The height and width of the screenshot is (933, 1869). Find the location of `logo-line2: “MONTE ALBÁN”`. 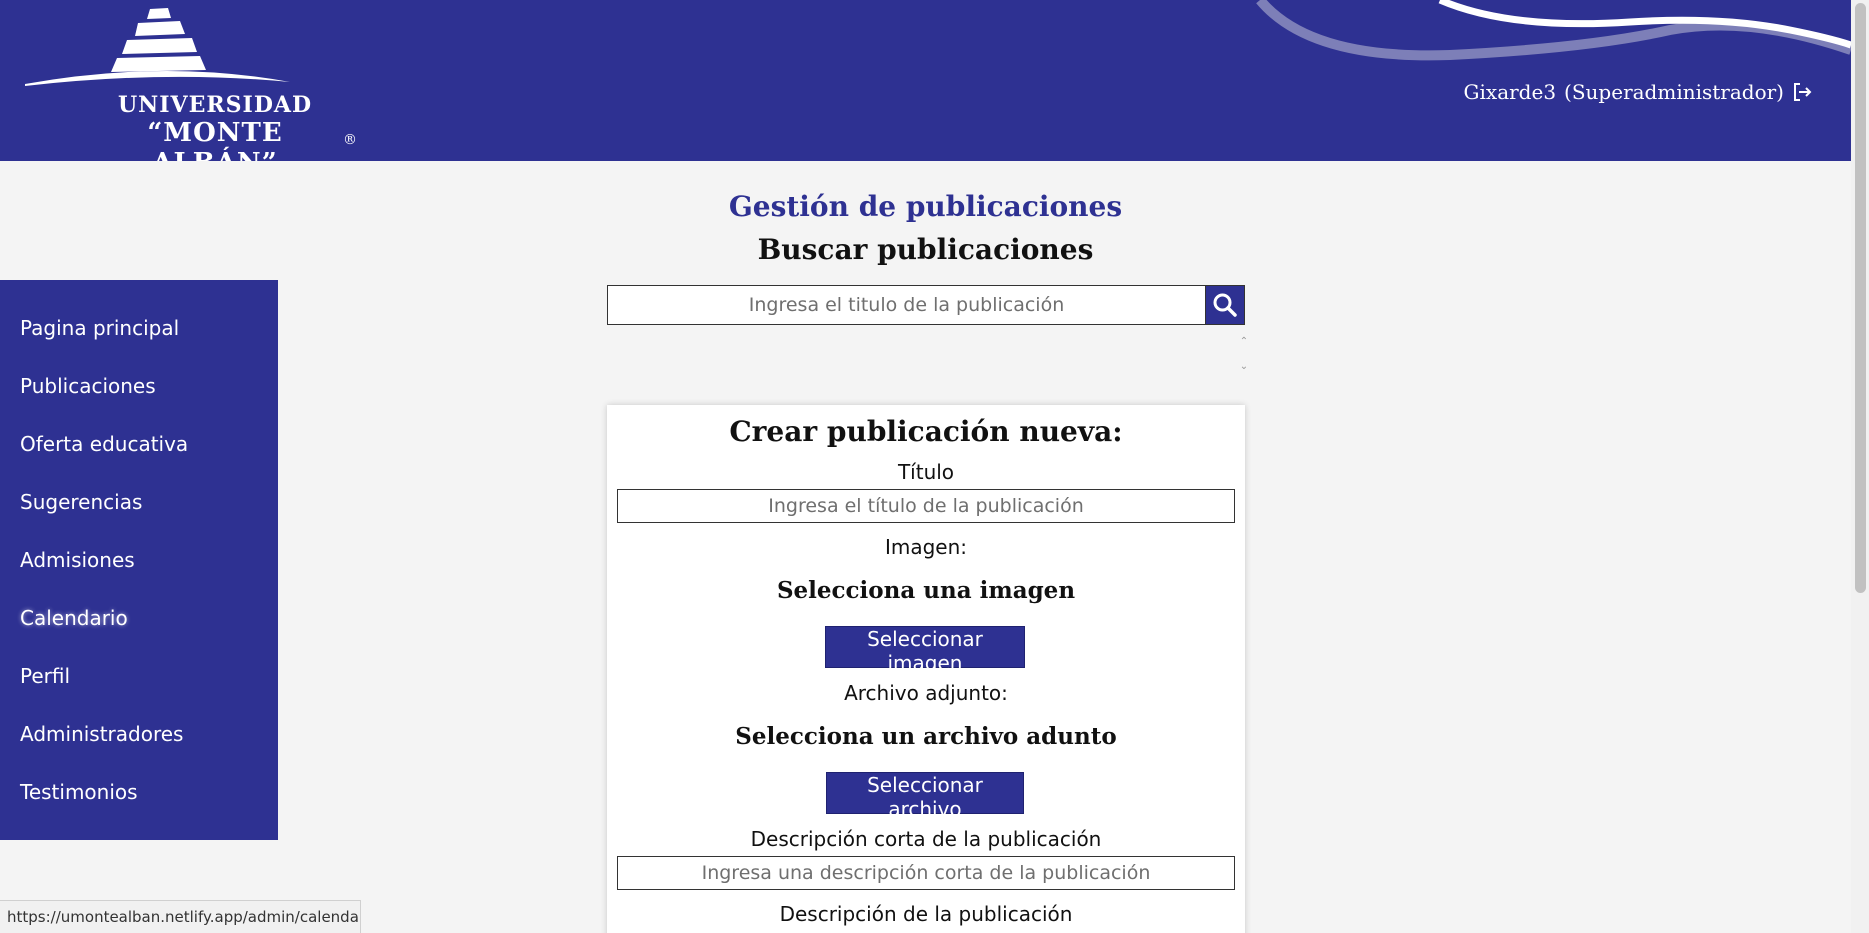

logo-line2: “MONTE ALBÁN” is located at coordinates (215, 139).